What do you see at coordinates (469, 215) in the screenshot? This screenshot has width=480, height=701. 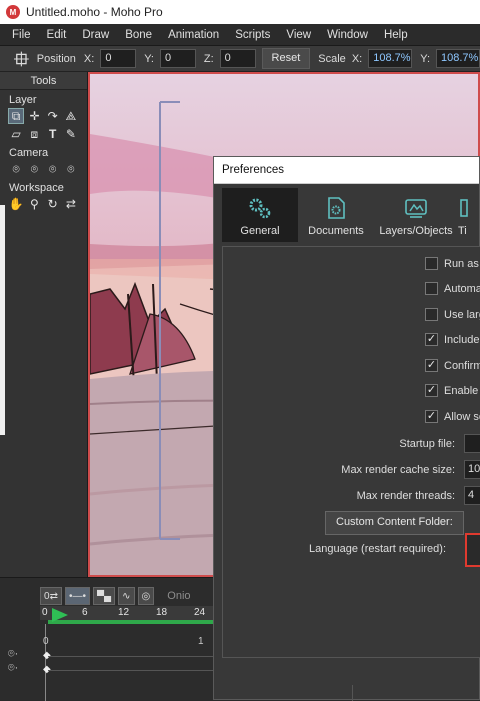 I see `tab-timeline: Ti` at bounding box center [469, 215].